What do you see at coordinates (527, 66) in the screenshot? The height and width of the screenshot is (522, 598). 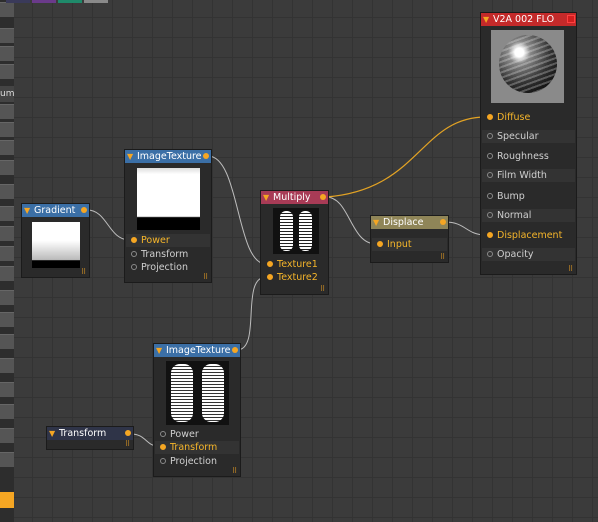 I see `material-preview` at bounding box center [527, 66].